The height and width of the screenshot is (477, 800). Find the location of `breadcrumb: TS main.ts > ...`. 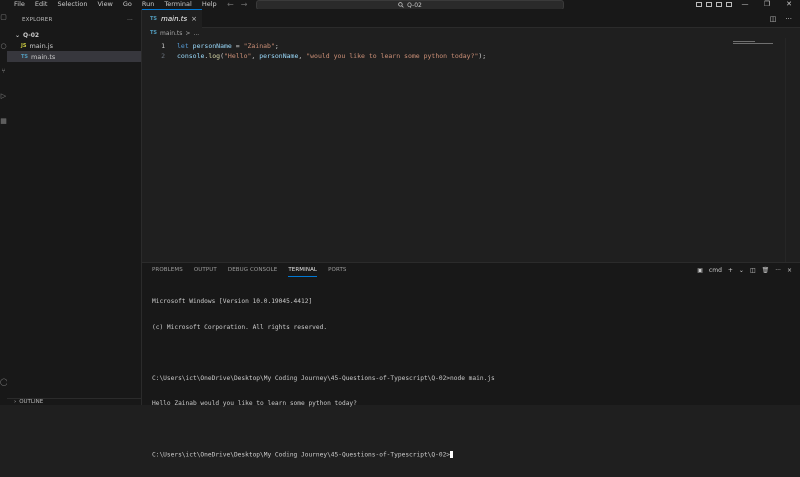

breadcrumb: TS main.ts > ... is located at coordinates (471, 33).